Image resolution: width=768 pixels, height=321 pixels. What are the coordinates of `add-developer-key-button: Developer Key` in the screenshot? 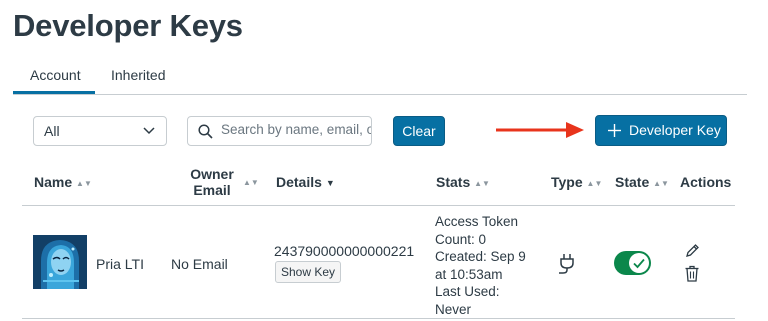 It's located at (661, 130).